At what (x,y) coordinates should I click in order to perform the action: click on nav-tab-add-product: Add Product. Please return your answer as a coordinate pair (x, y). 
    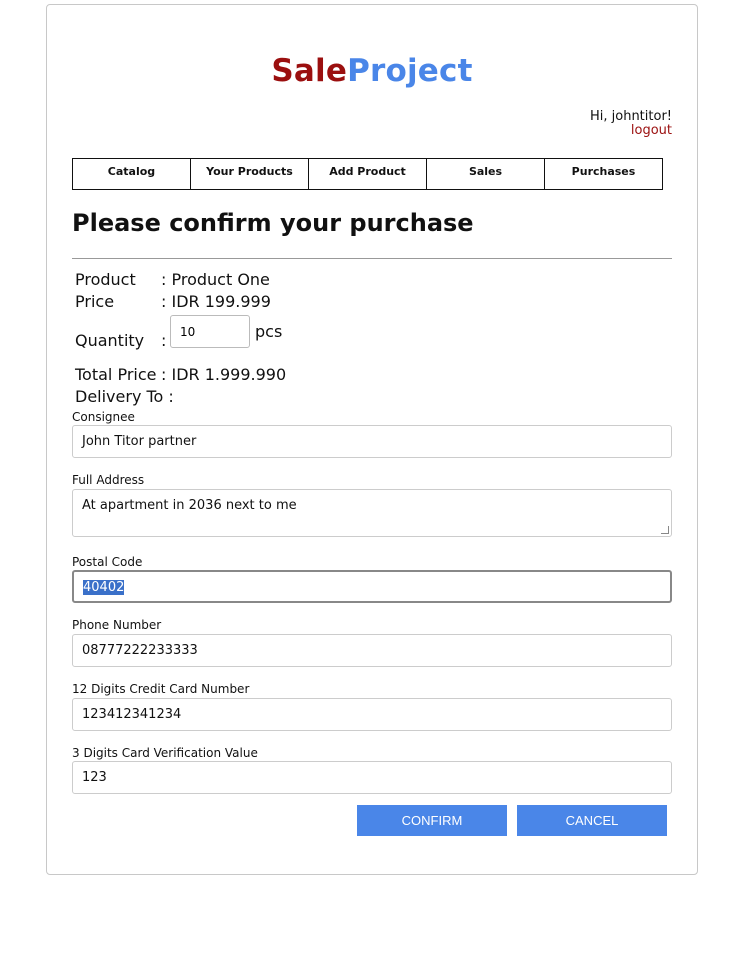
    Looking at the image, I should click on (368, 174).